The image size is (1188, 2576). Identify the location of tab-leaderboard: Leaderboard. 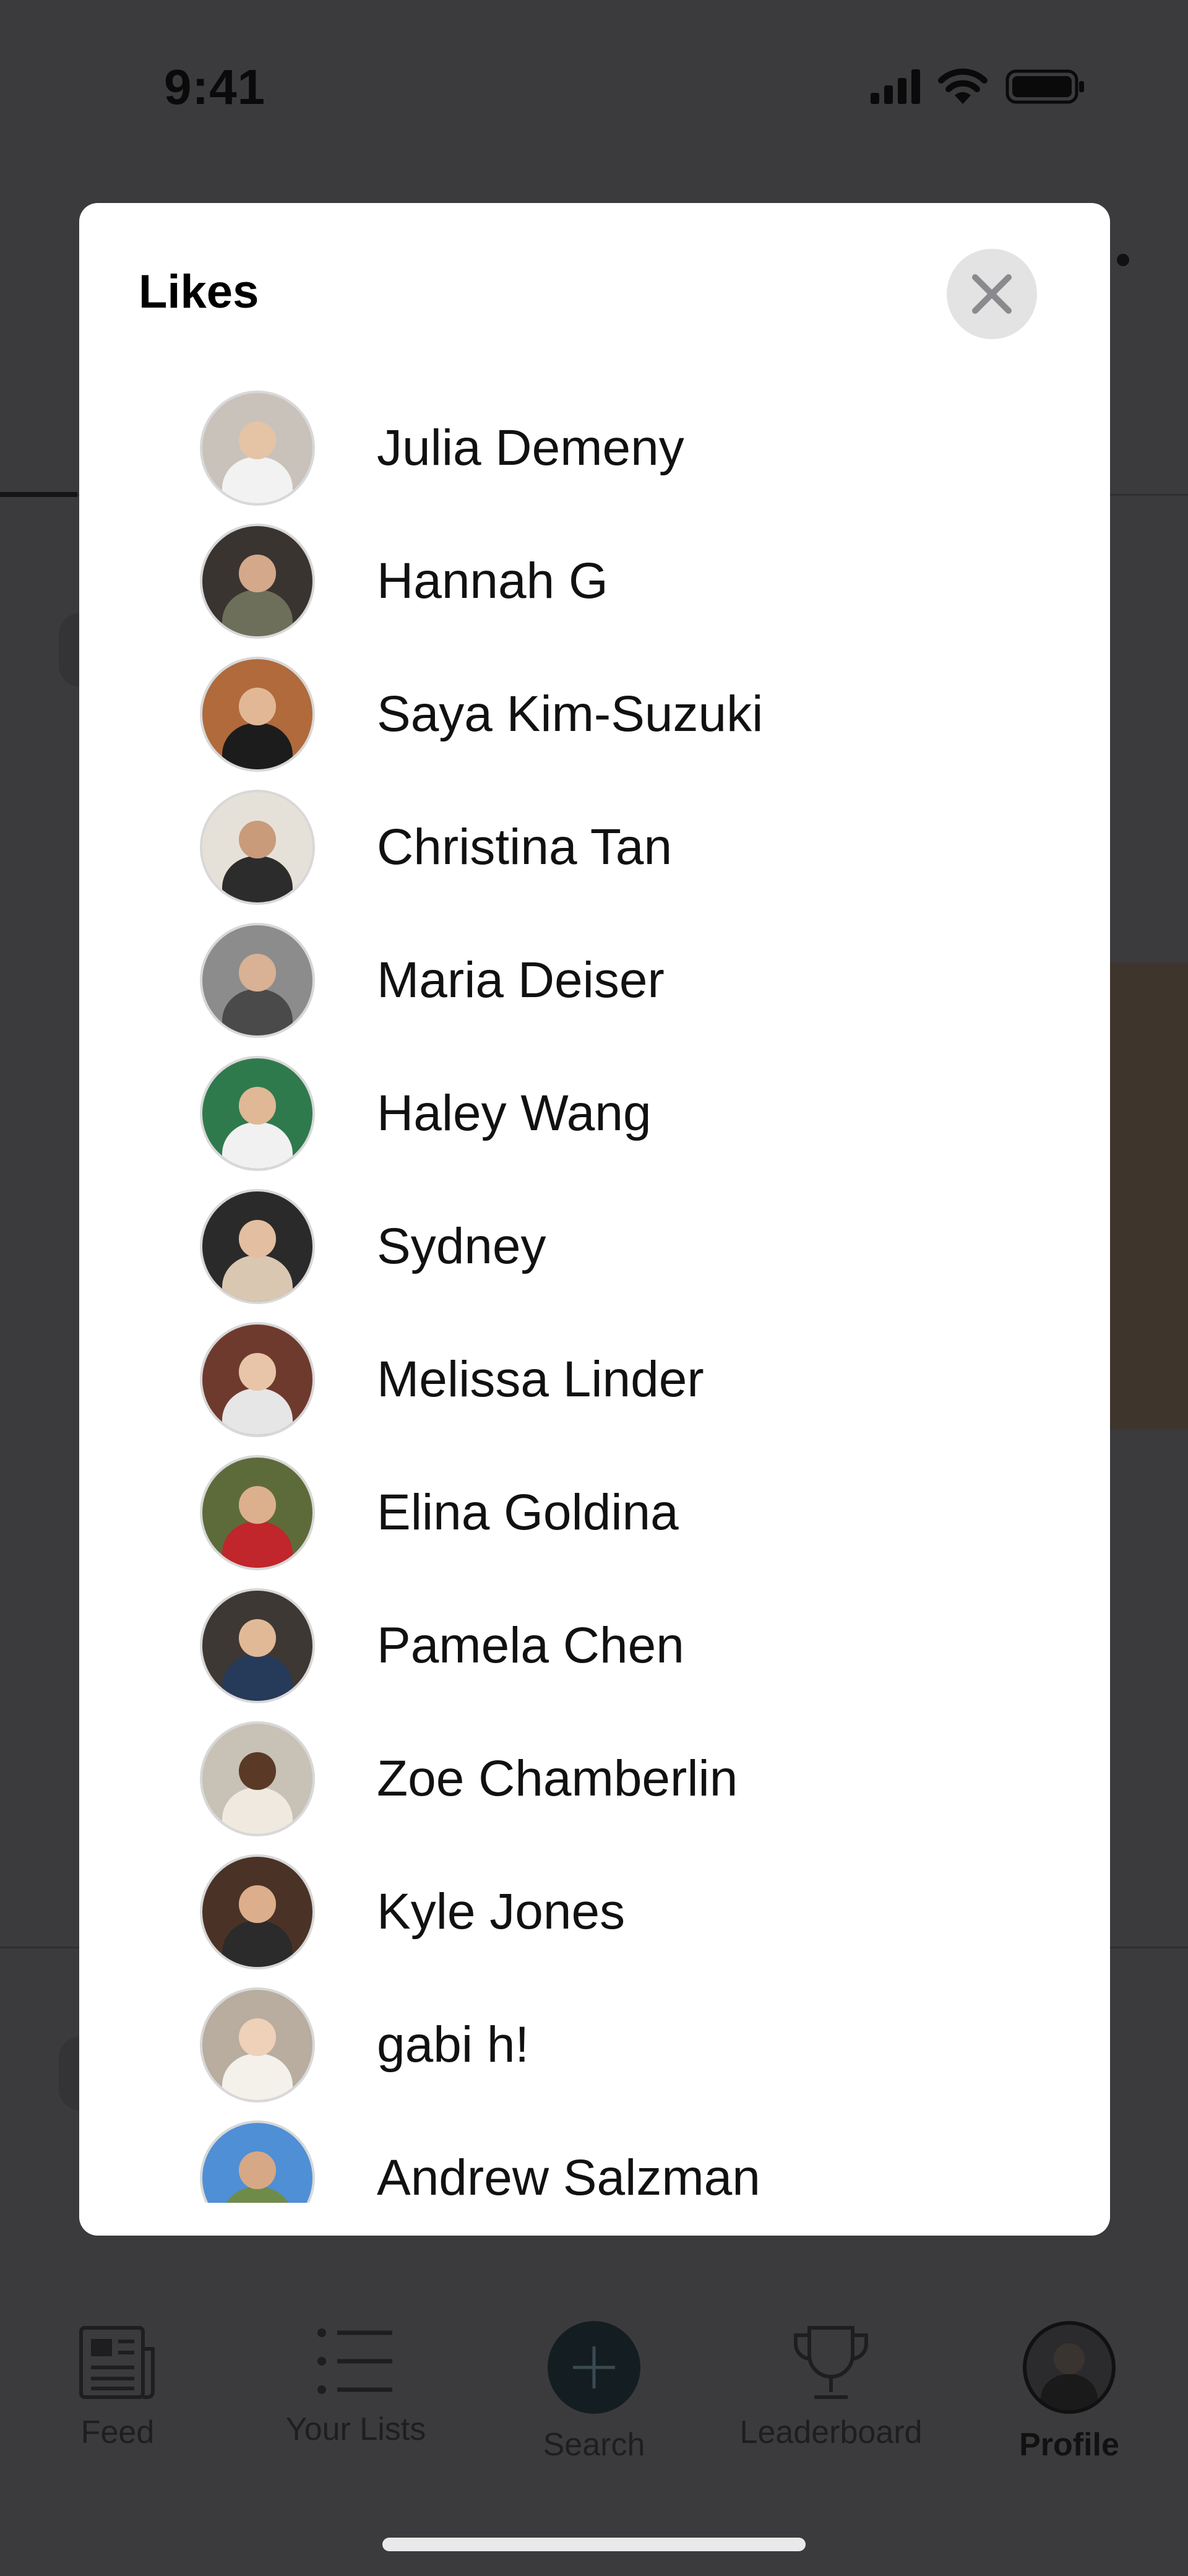
(831, 2370).